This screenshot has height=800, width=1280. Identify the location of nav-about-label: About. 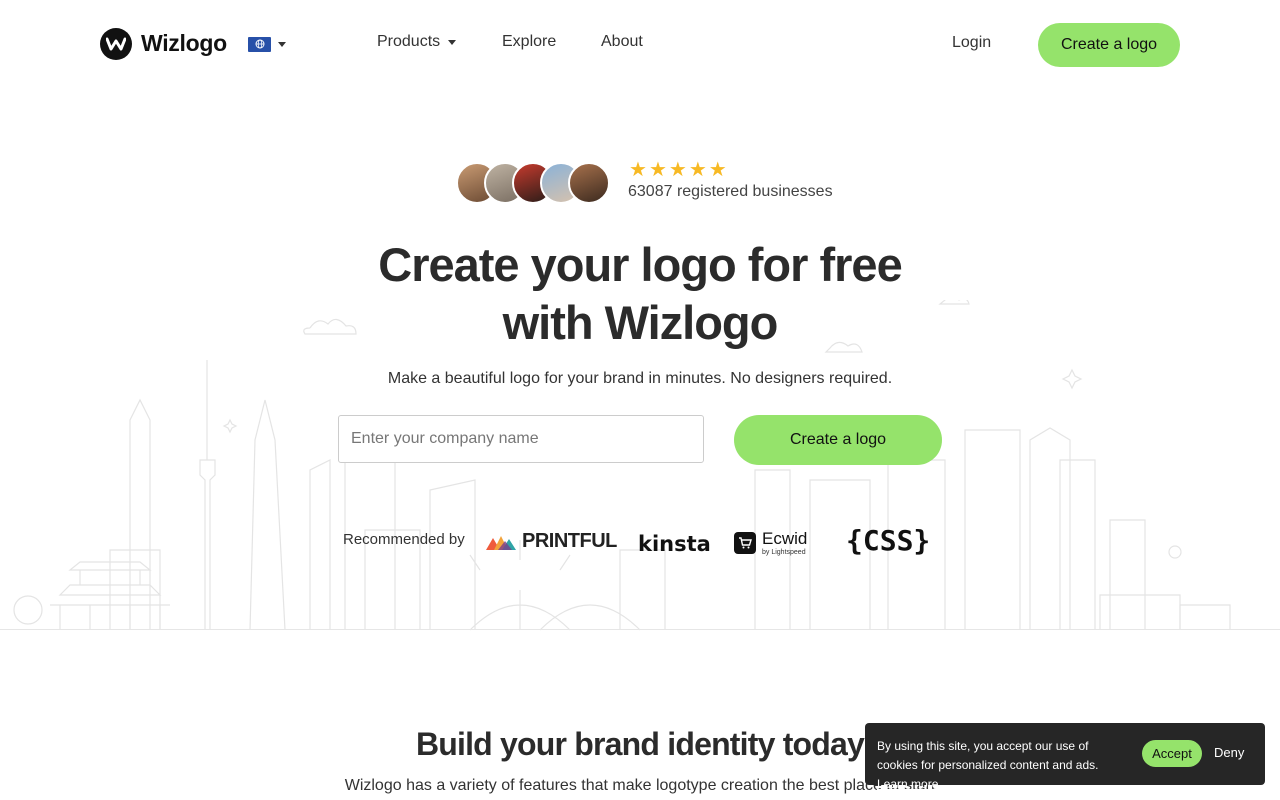
(622, 41).